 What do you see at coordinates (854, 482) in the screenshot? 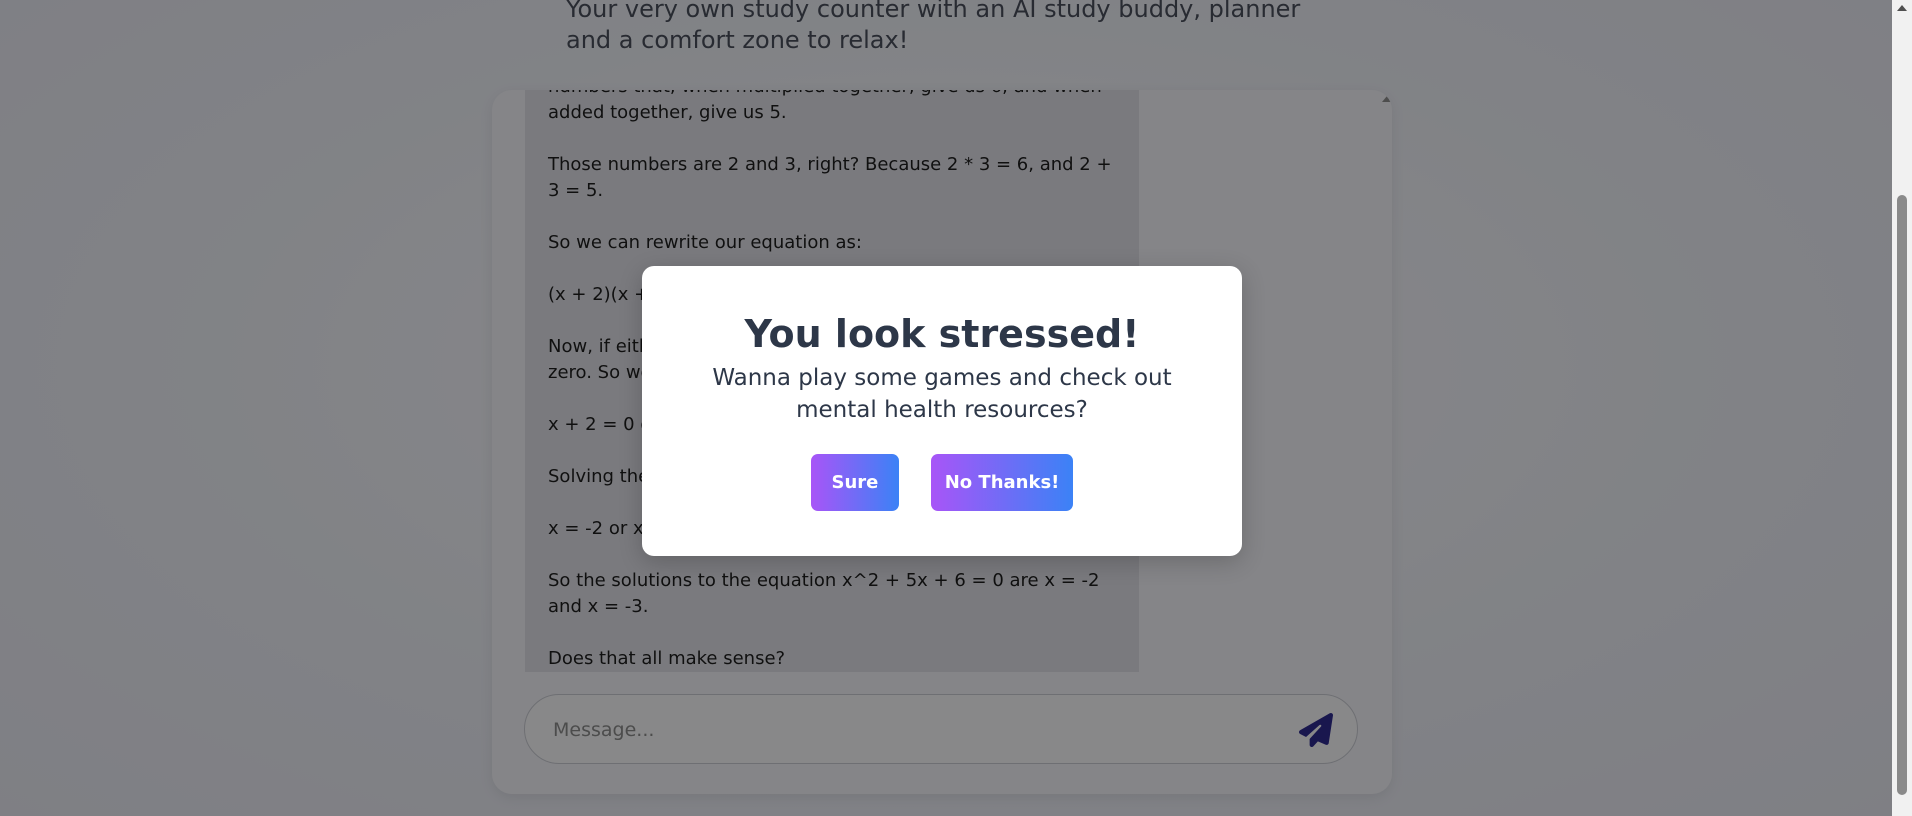
I see `sure-button: Sure` at bounding box center [854, 482].